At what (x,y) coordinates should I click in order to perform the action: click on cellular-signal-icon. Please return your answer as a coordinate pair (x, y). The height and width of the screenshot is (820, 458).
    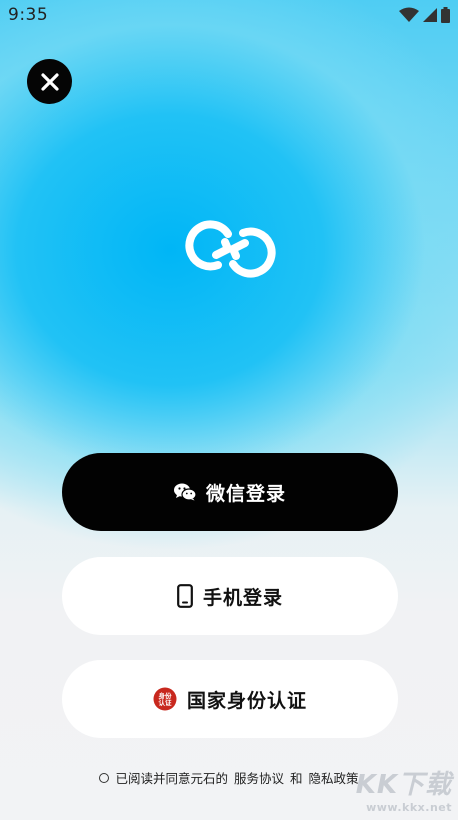
    Looking at the image, I should click on (430, 15).